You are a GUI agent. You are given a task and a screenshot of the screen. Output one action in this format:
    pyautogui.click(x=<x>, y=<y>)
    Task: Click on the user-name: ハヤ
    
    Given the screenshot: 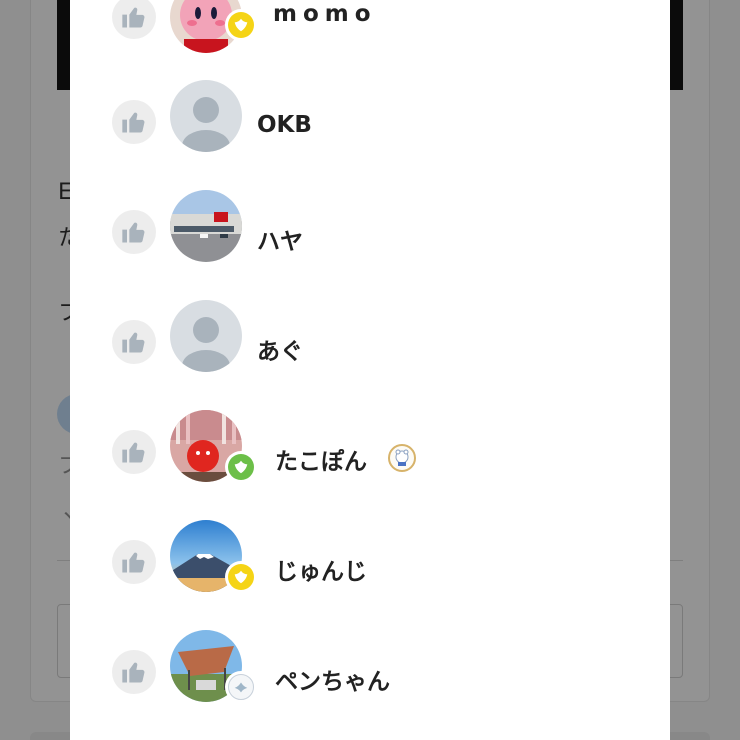 What is the action you would take?
    pyautogui.click(x=280, y=239)
    